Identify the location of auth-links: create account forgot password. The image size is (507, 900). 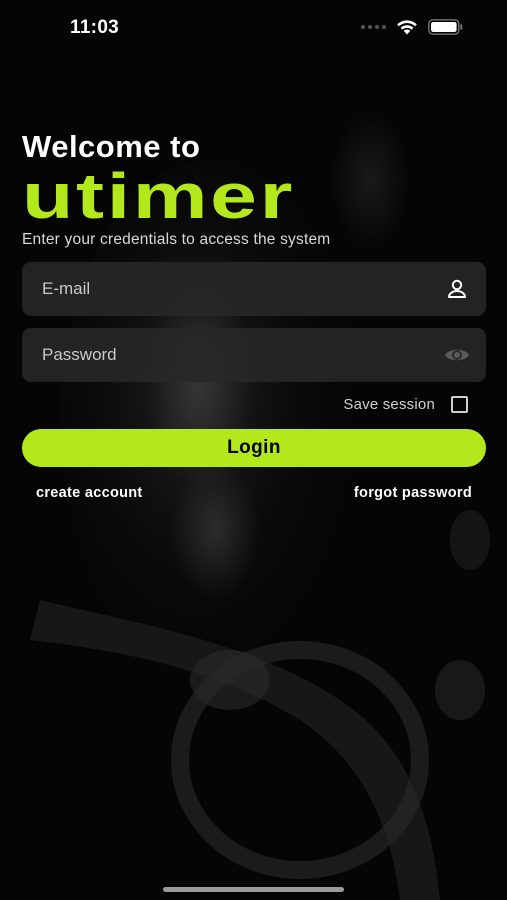
(254, 493).